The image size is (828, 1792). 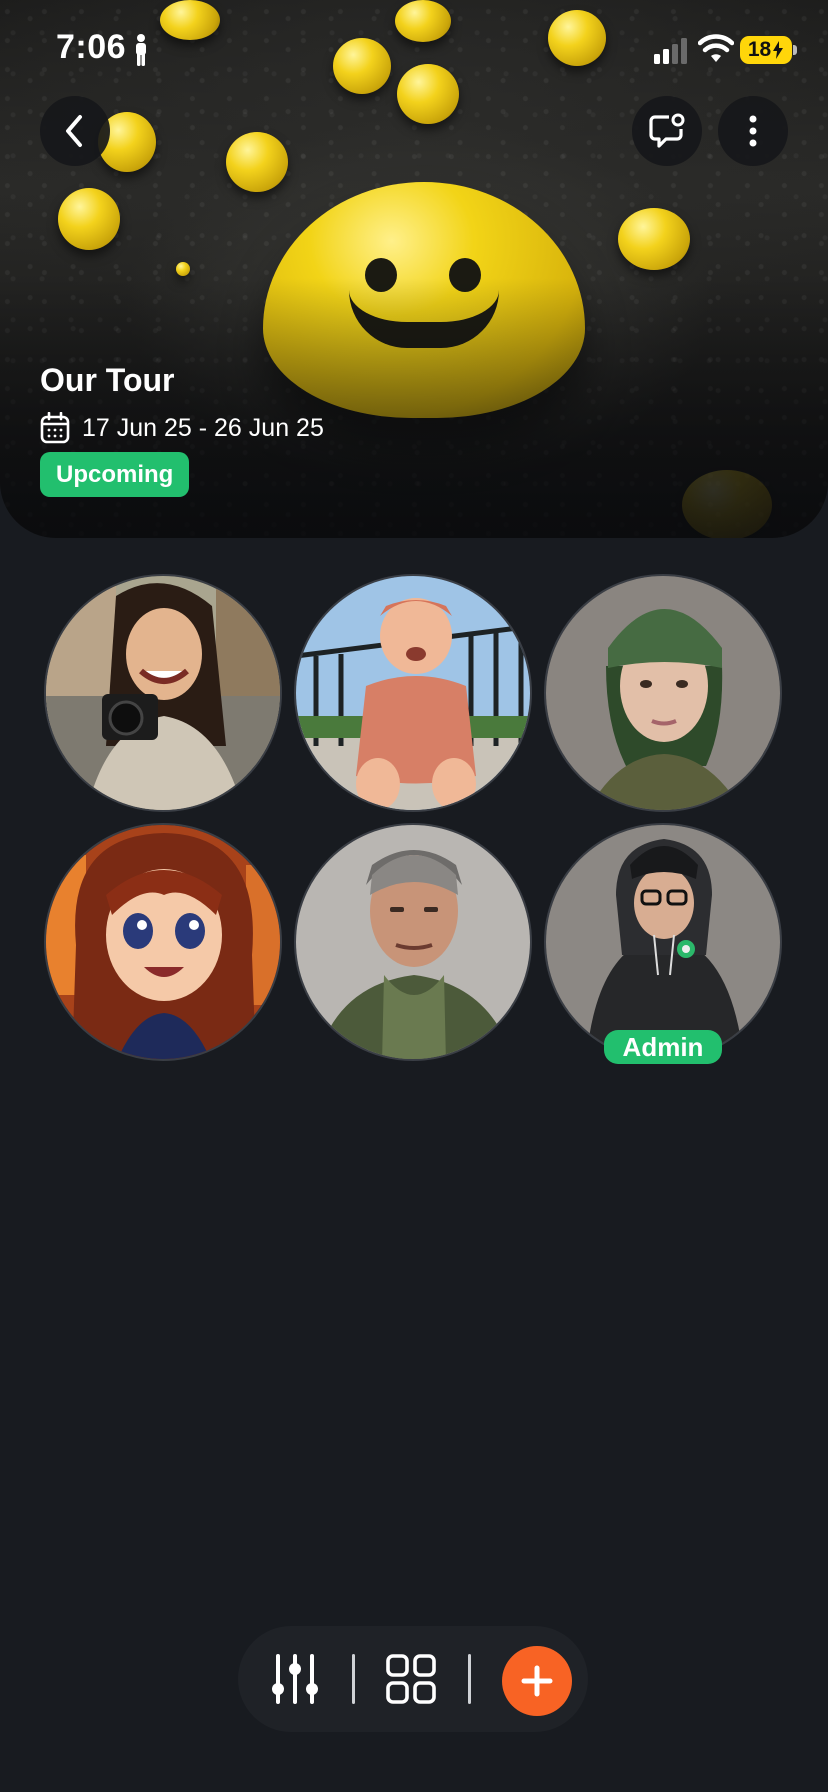 I want to click on trip-title: Our Tour, so click(x=107, y=380).